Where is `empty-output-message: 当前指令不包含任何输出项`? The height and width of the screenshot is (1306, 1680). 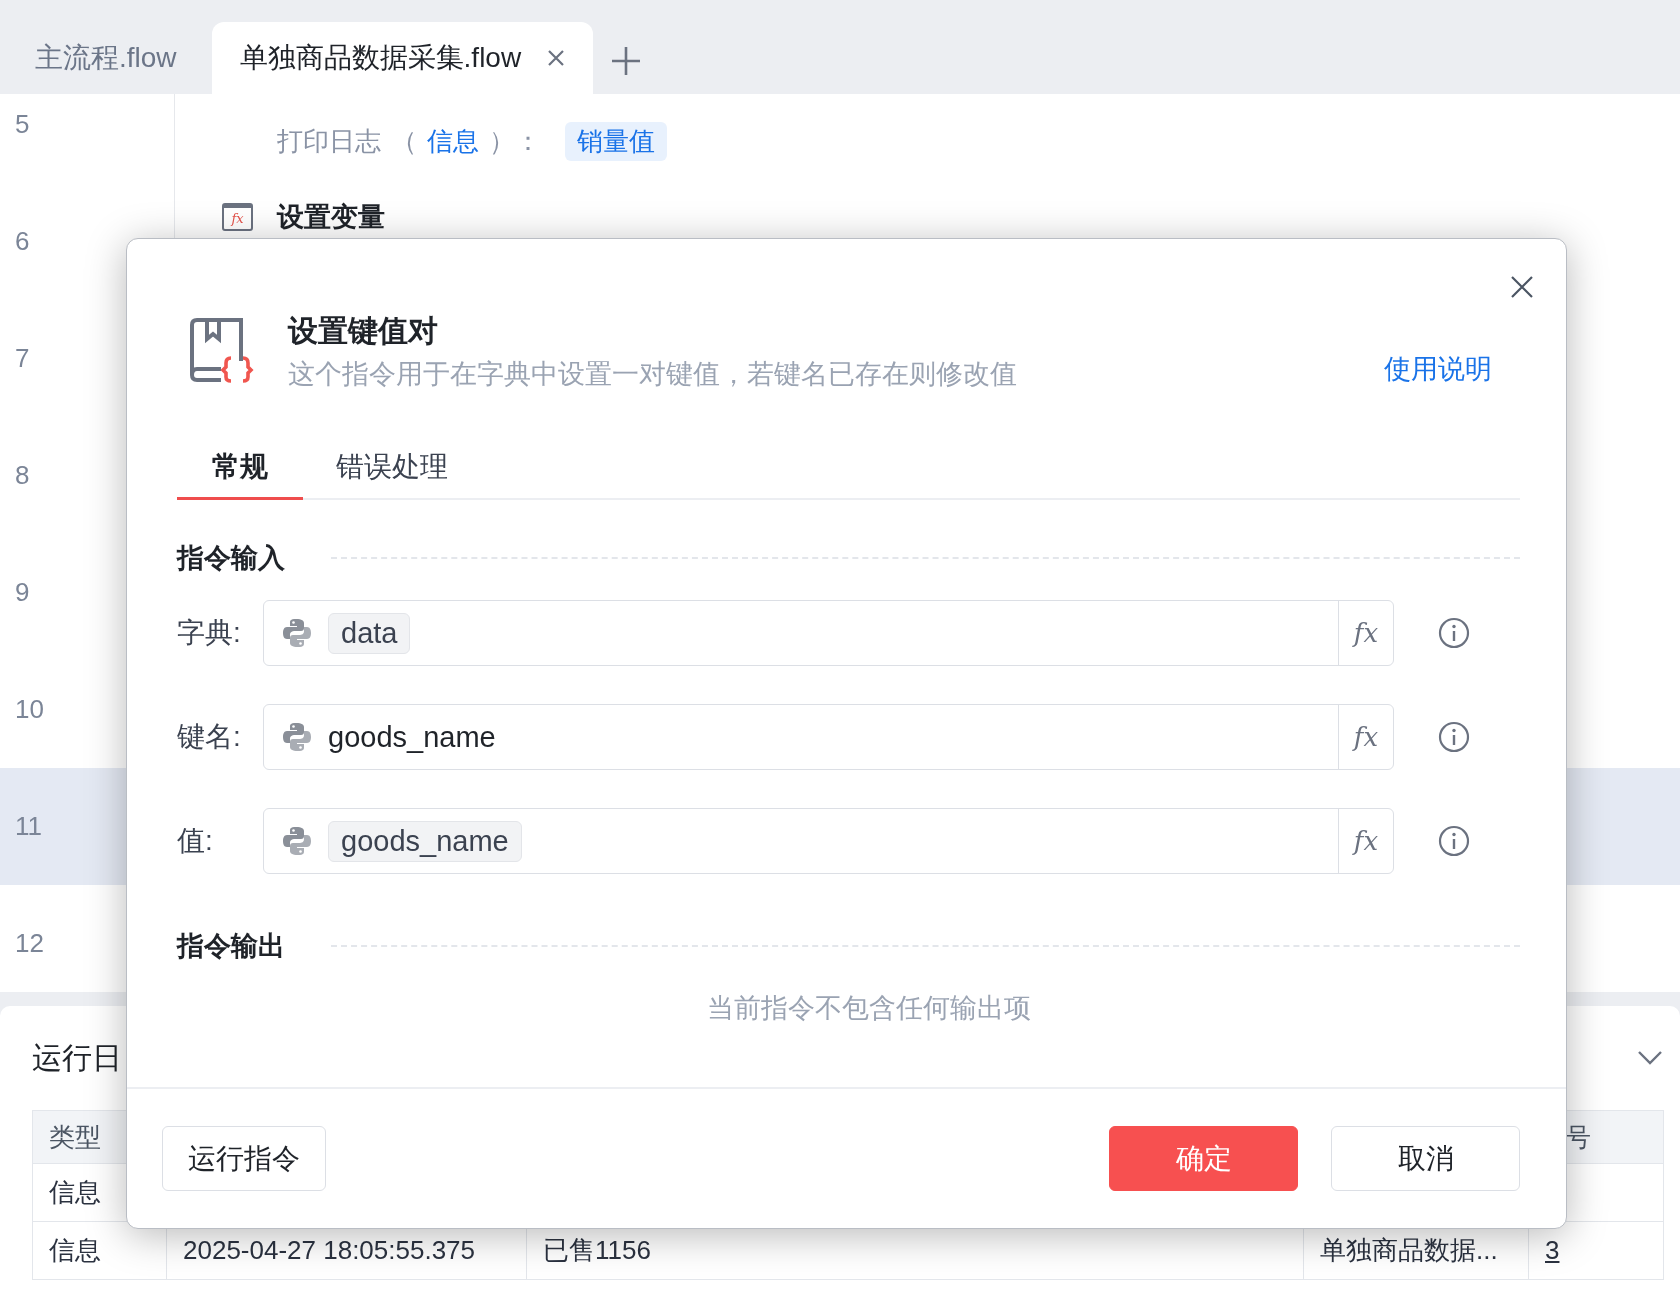
empty-output-message: 当前指令不包含任何输出项 is located at coordinates (868, 1008).